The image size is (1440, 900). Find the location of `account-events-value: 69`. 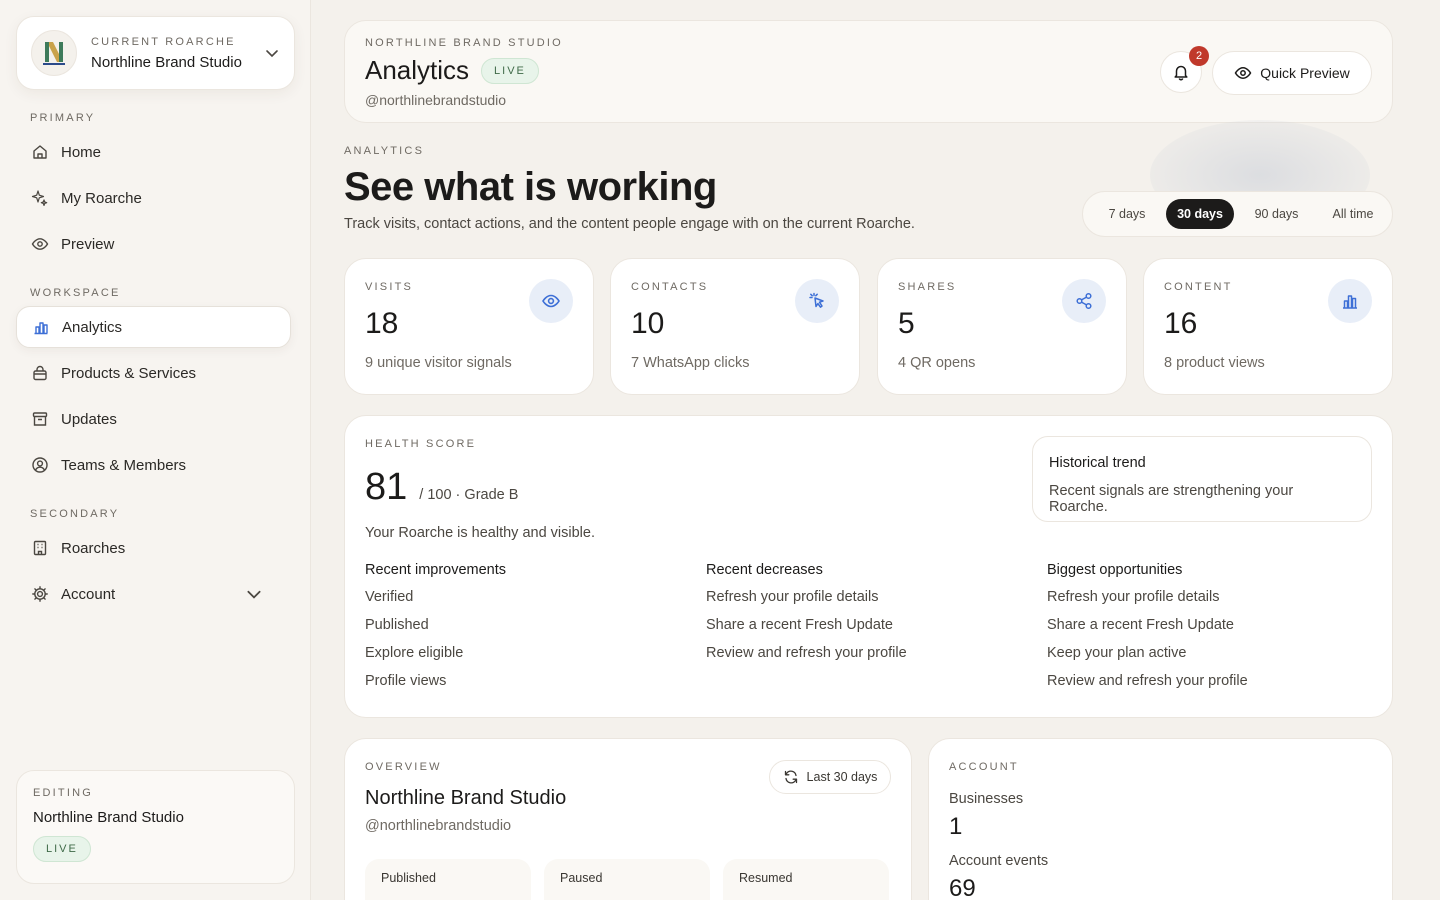

account-events-value: 69 is located at coordinates (962, 887).